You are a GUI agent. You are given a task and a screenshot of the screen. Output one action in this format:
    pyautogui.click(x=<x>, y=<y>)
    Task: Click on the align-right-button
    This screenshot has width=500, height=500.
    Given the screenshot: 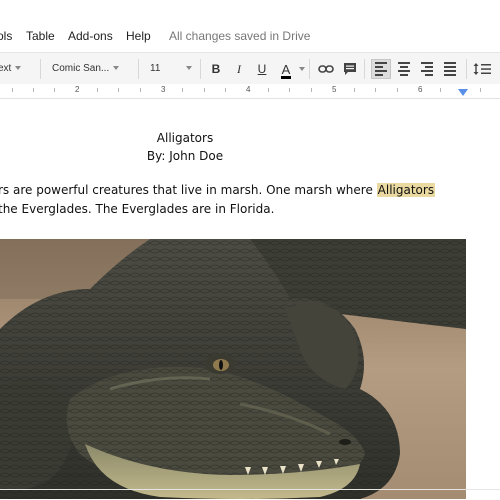 What is the action you would take?
    pyautogui.click(x=427, y=69)
    